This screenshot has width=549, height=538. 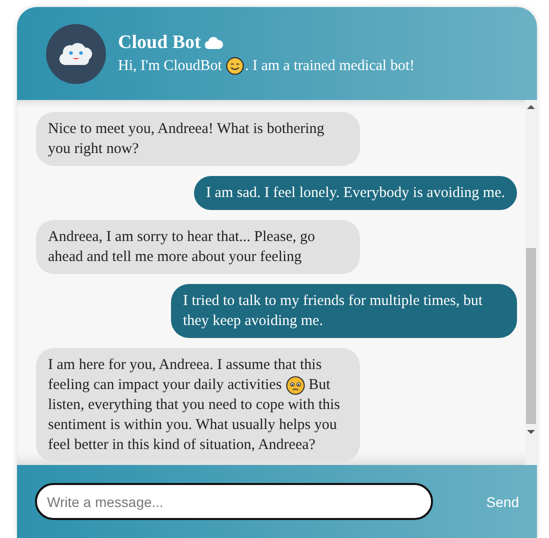 I want to click on message-text: Andreea, I am sorry to hear that... Please, go ahead and tell me more about your feeling, so click(x=182, y=247).